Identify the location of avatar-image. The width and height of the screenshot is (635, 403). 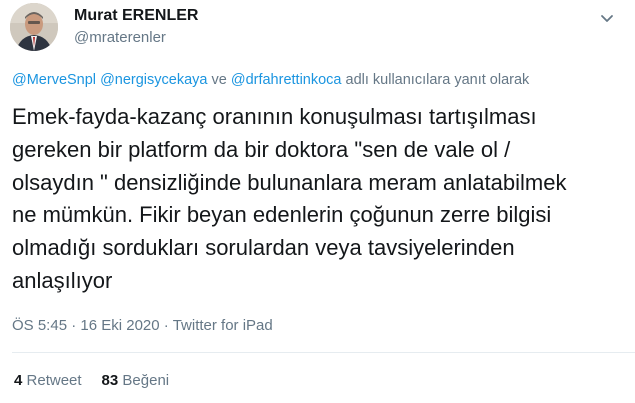
(34, 27).